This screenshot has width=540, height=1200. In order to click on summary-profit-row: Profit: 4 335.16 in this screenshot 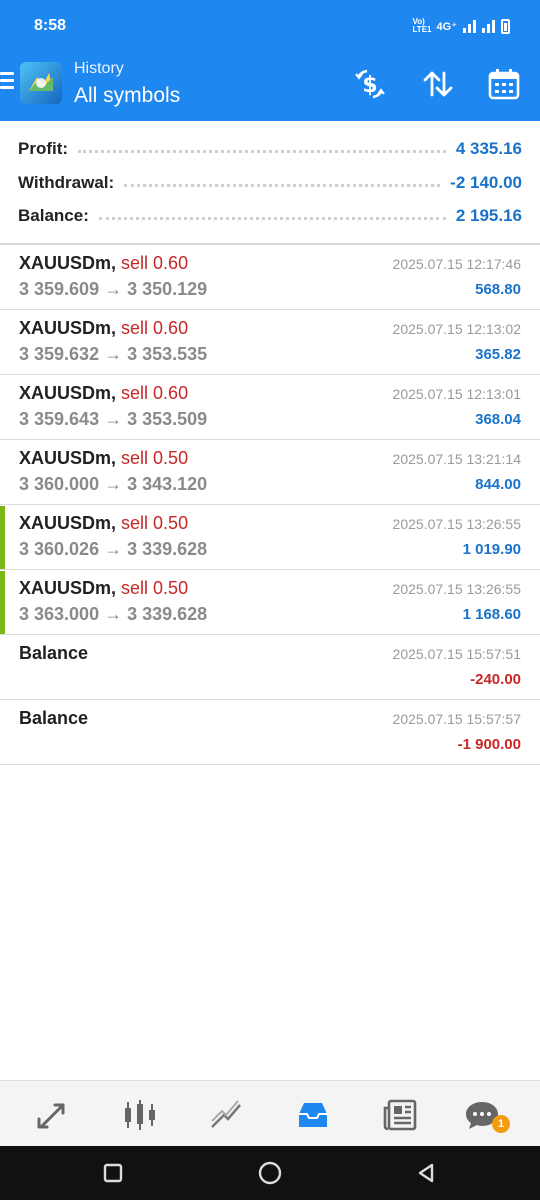, I will do `click(270, 149)`.